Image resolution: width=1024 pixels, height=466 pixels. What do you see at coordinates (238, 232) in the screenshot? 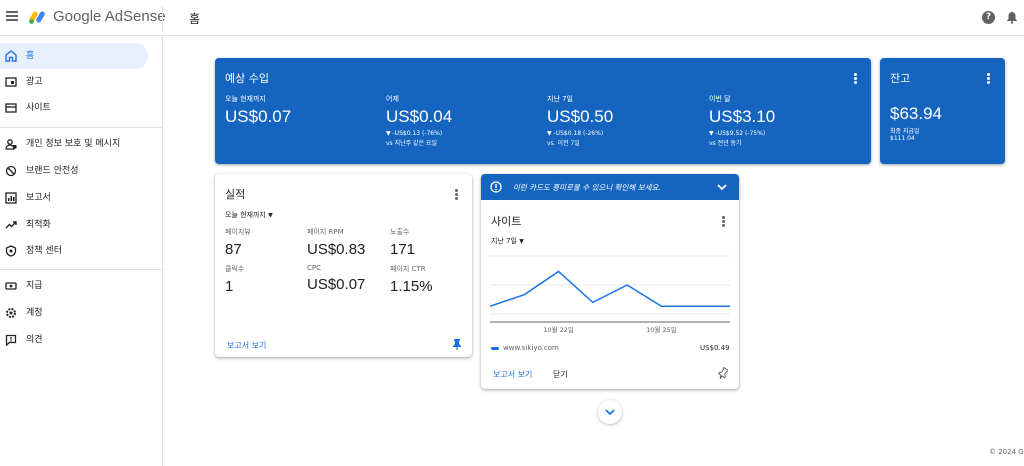
I see `metric-label: 페이지뷰` at bounding box center [238, 232].